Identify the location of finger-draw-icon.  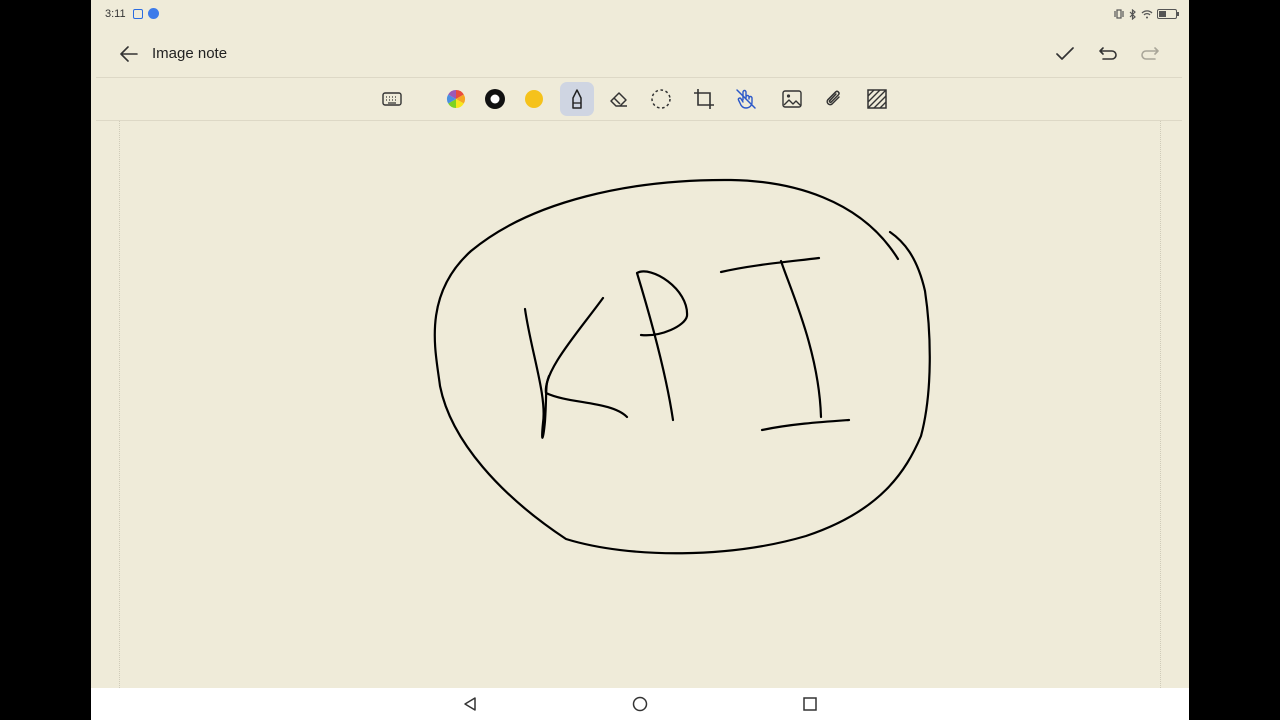
(746, 99).